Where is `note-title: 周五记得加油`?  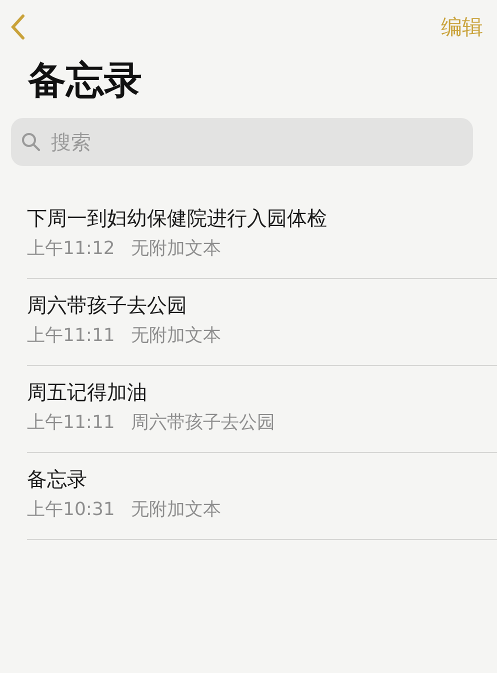
note-title: 周五记得加油 is located at coordinates (87, 392).